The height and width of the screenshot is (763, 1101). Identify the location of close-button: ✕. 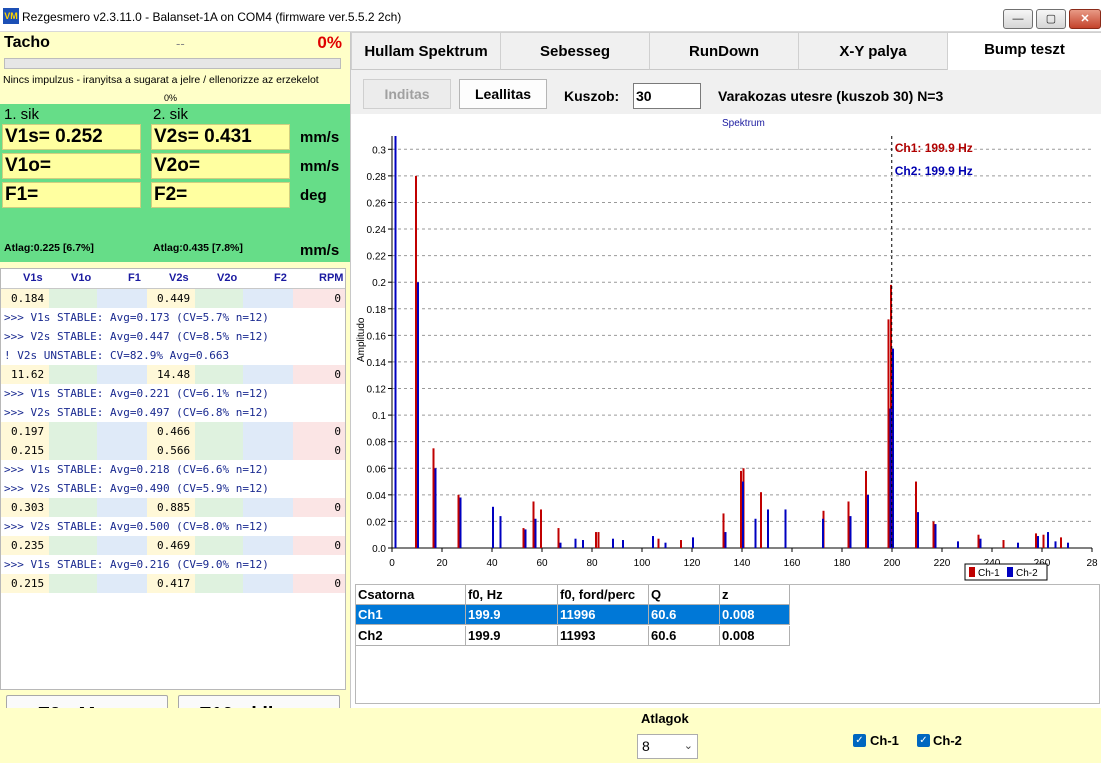
(1085, 19).